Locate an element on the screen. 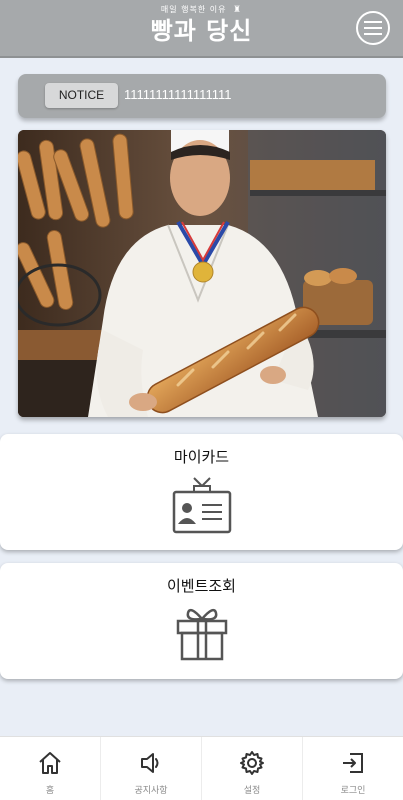 This screenshot has height=800, width=403. tab-login-label: 로그인 is located at coordinates (353, 791).